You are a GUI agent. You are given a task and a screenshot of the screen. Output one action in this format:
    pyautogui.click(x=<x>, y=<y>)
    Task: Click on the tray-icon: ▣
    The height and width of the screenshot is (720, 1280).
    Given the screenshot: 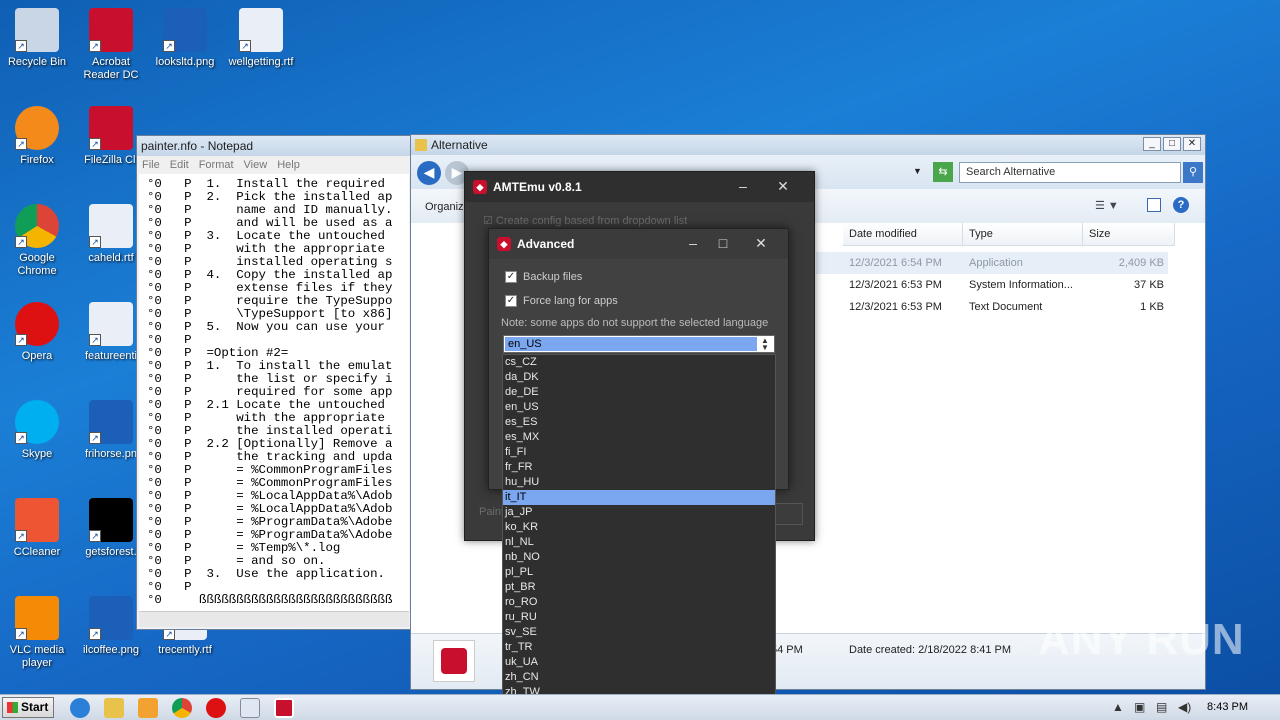 What is the action you would take?
    pyautogui.click(x=1139, y=707)
    